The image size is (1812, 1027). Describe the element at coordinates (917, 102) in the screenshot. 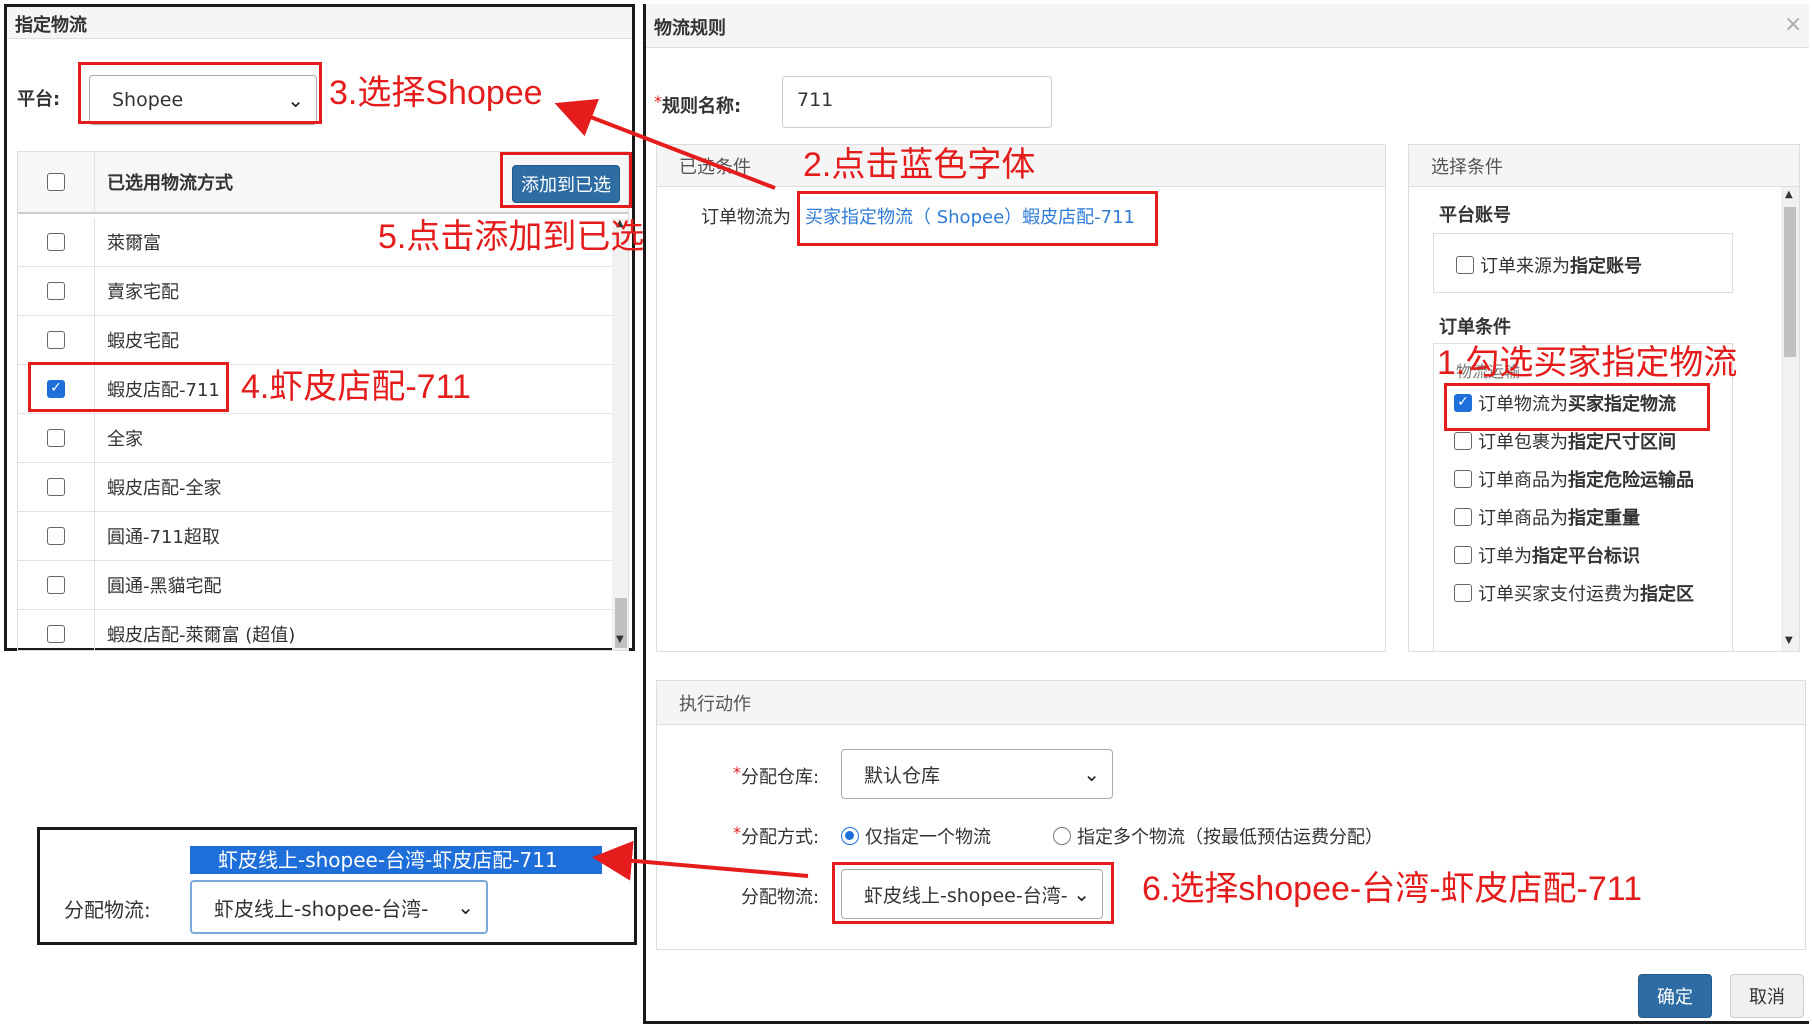

I see `rule-name-input: 711` at that location.